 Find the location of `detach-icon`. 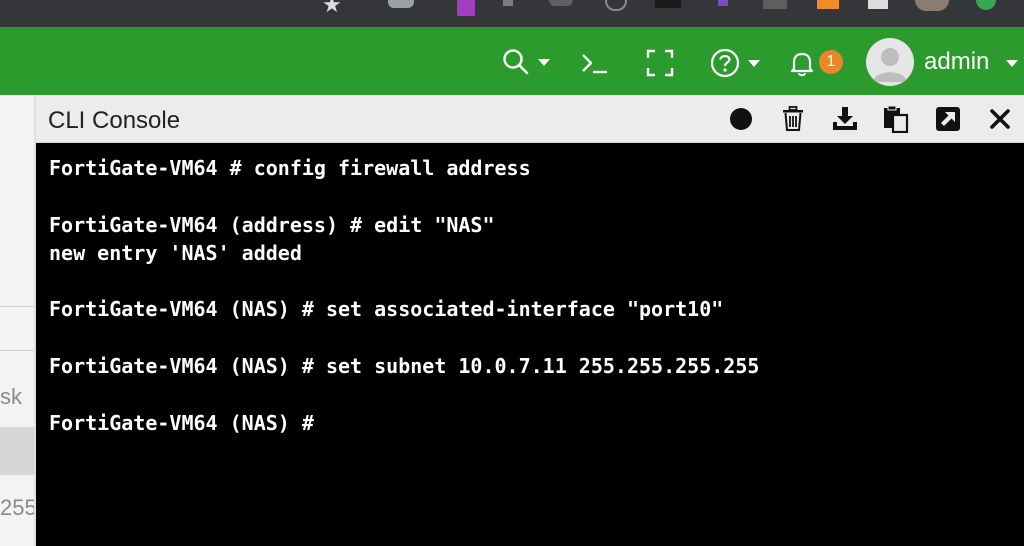

detach-icon is located at coordinates (948, 119).